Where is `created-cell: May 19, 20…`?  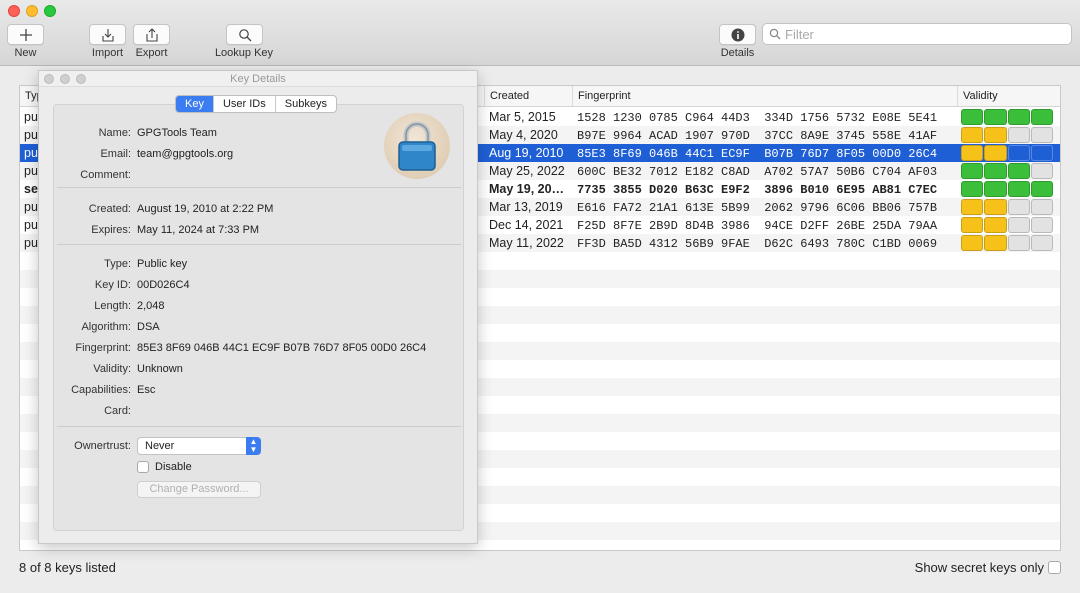 created-cell: May 19, 20… is located at coordinates (527, 189).